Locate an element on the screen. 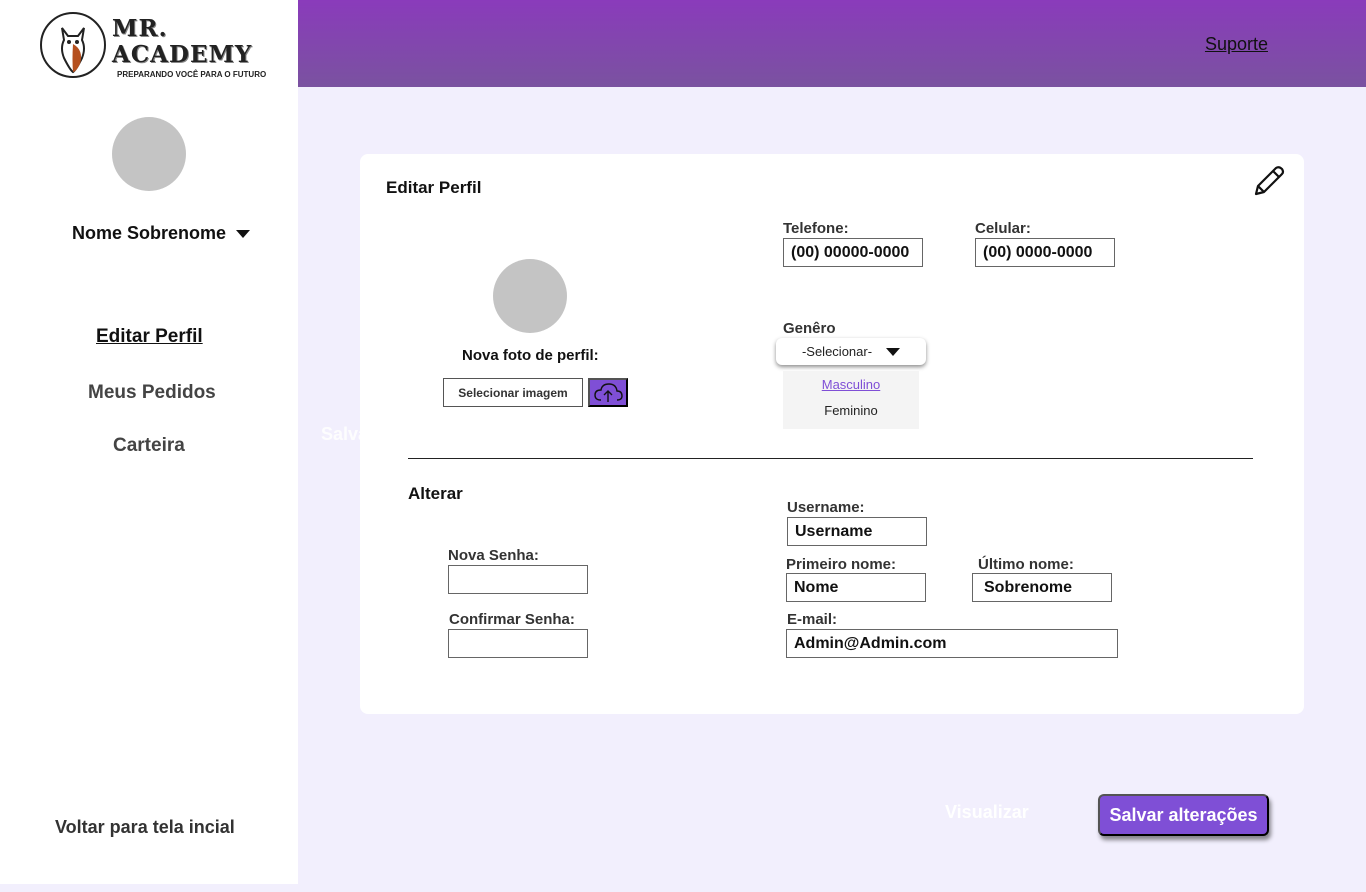  upload-button is located at coordinates (608, 392).